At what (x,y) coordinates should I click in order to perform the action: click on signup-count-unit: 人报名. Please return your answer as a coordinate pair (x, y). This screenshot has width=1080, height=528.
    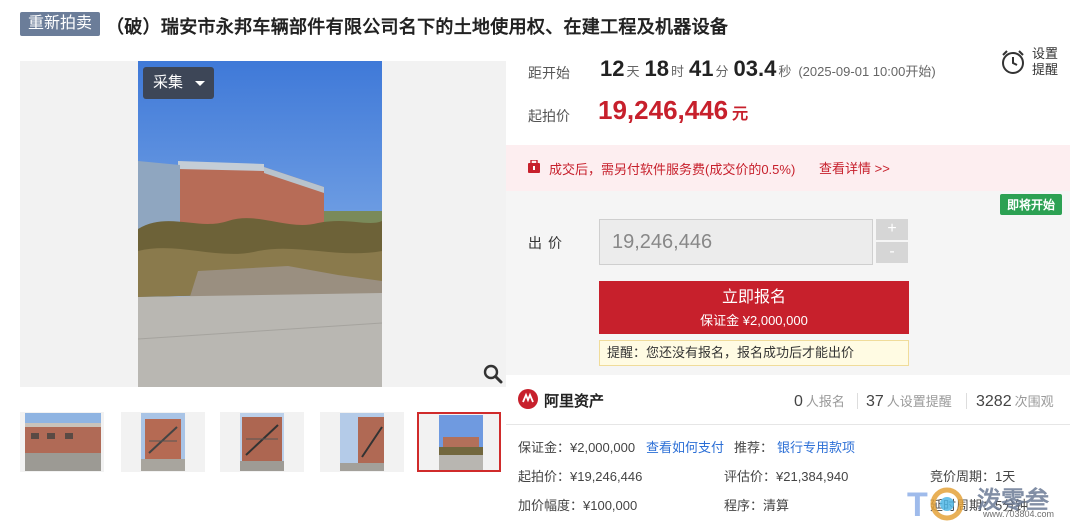
    Looking at the image, I should click on (825, 401).